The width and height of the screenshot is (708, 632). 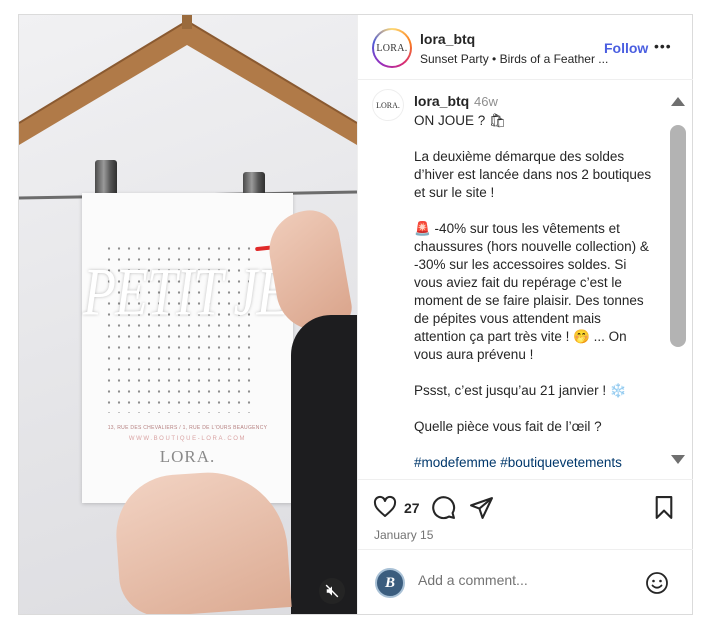 What do you see at coordinates (657, 583) in the screenshot?
I see `emoji-icon` at bounding box center [657, 583].